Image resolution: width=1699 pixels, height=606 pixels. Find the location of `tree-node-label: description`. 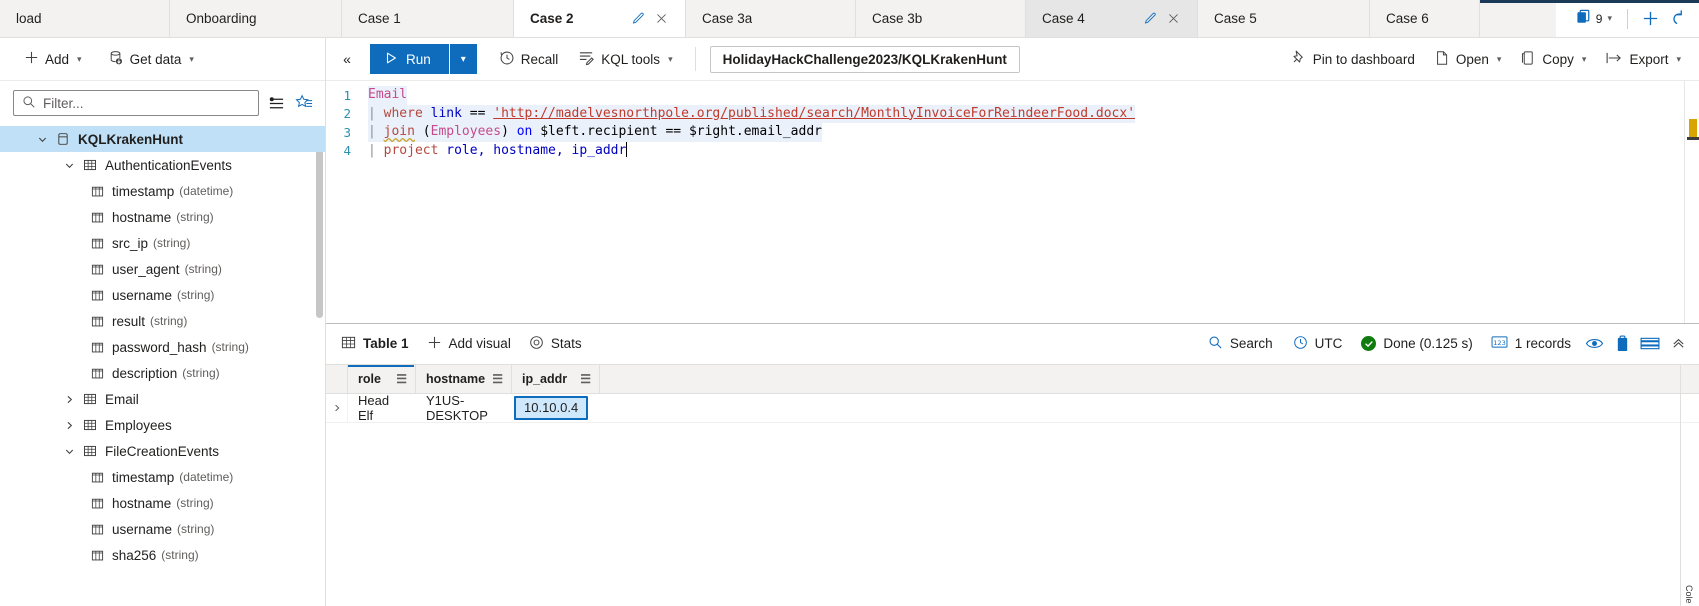

tree-node-label: description is located at coordinates (144, 373).